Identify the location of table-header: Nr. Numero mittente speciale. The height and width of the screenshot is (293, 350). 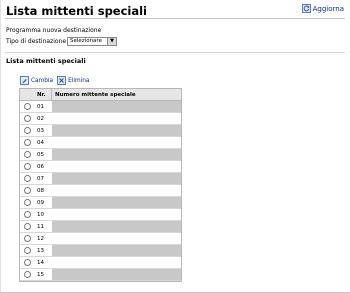
(100, 95).